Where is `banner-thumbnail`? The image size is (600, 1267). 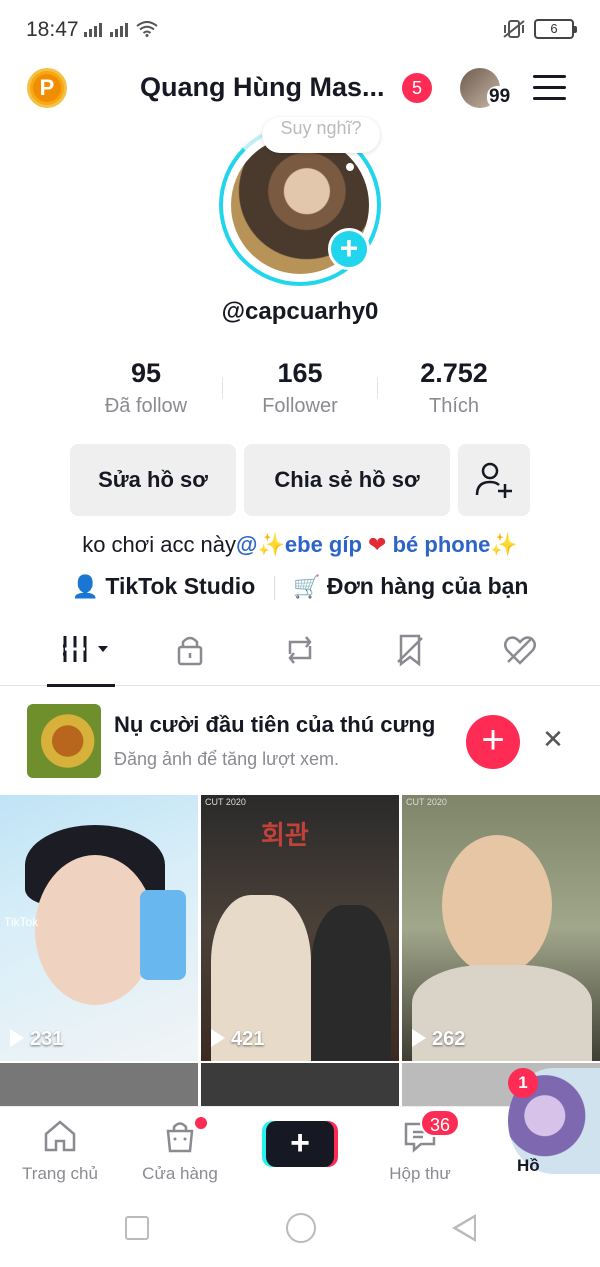 banner-thumbnail is located at coordinates (64, 741).